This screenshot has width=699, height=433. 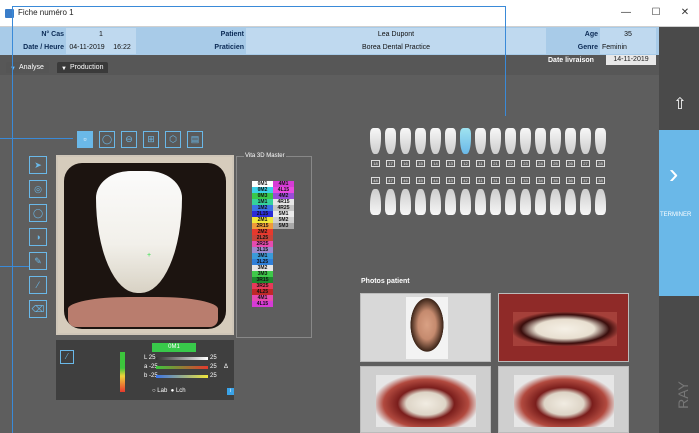 What do you see at coordinates (38, 309) in the screenshot?
I see `eraser-tool-icon: ⌫` at bounding box center [38, 309].